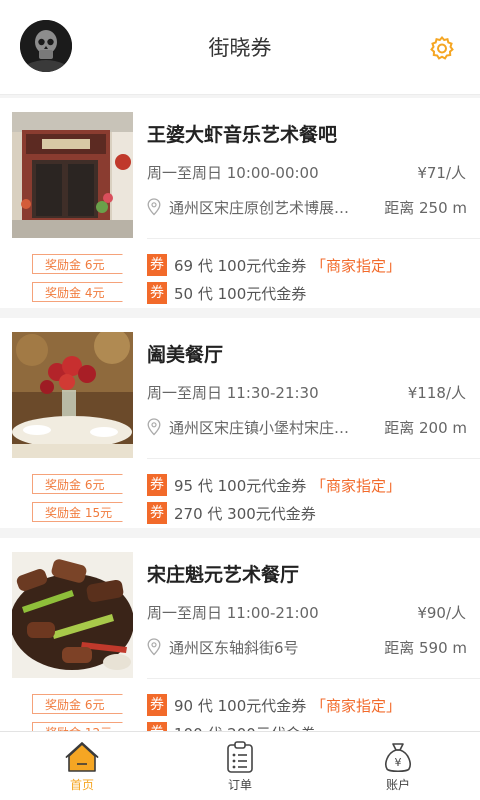  I want to click on tab-home: 首页, so click(82, 766).